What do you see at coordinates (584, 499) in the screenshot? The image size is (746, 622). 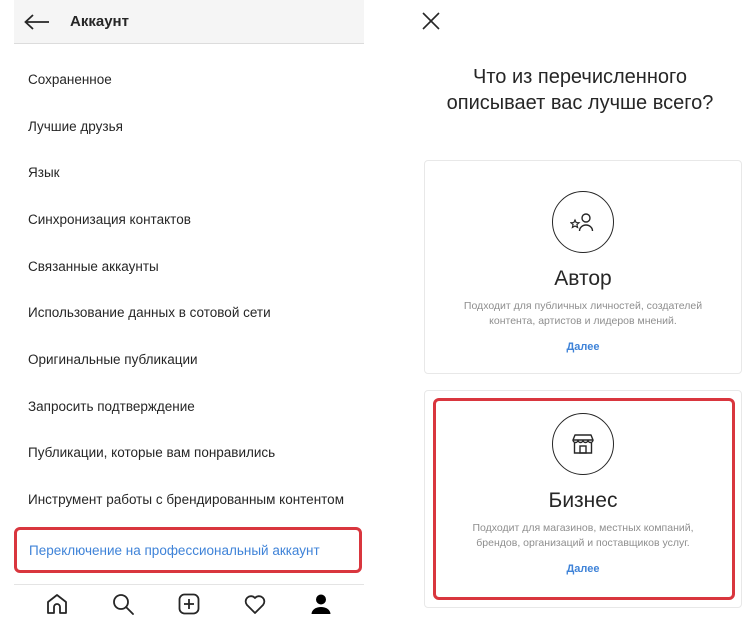 I see `business-highlight-frame` at bounding box center [584, 499].